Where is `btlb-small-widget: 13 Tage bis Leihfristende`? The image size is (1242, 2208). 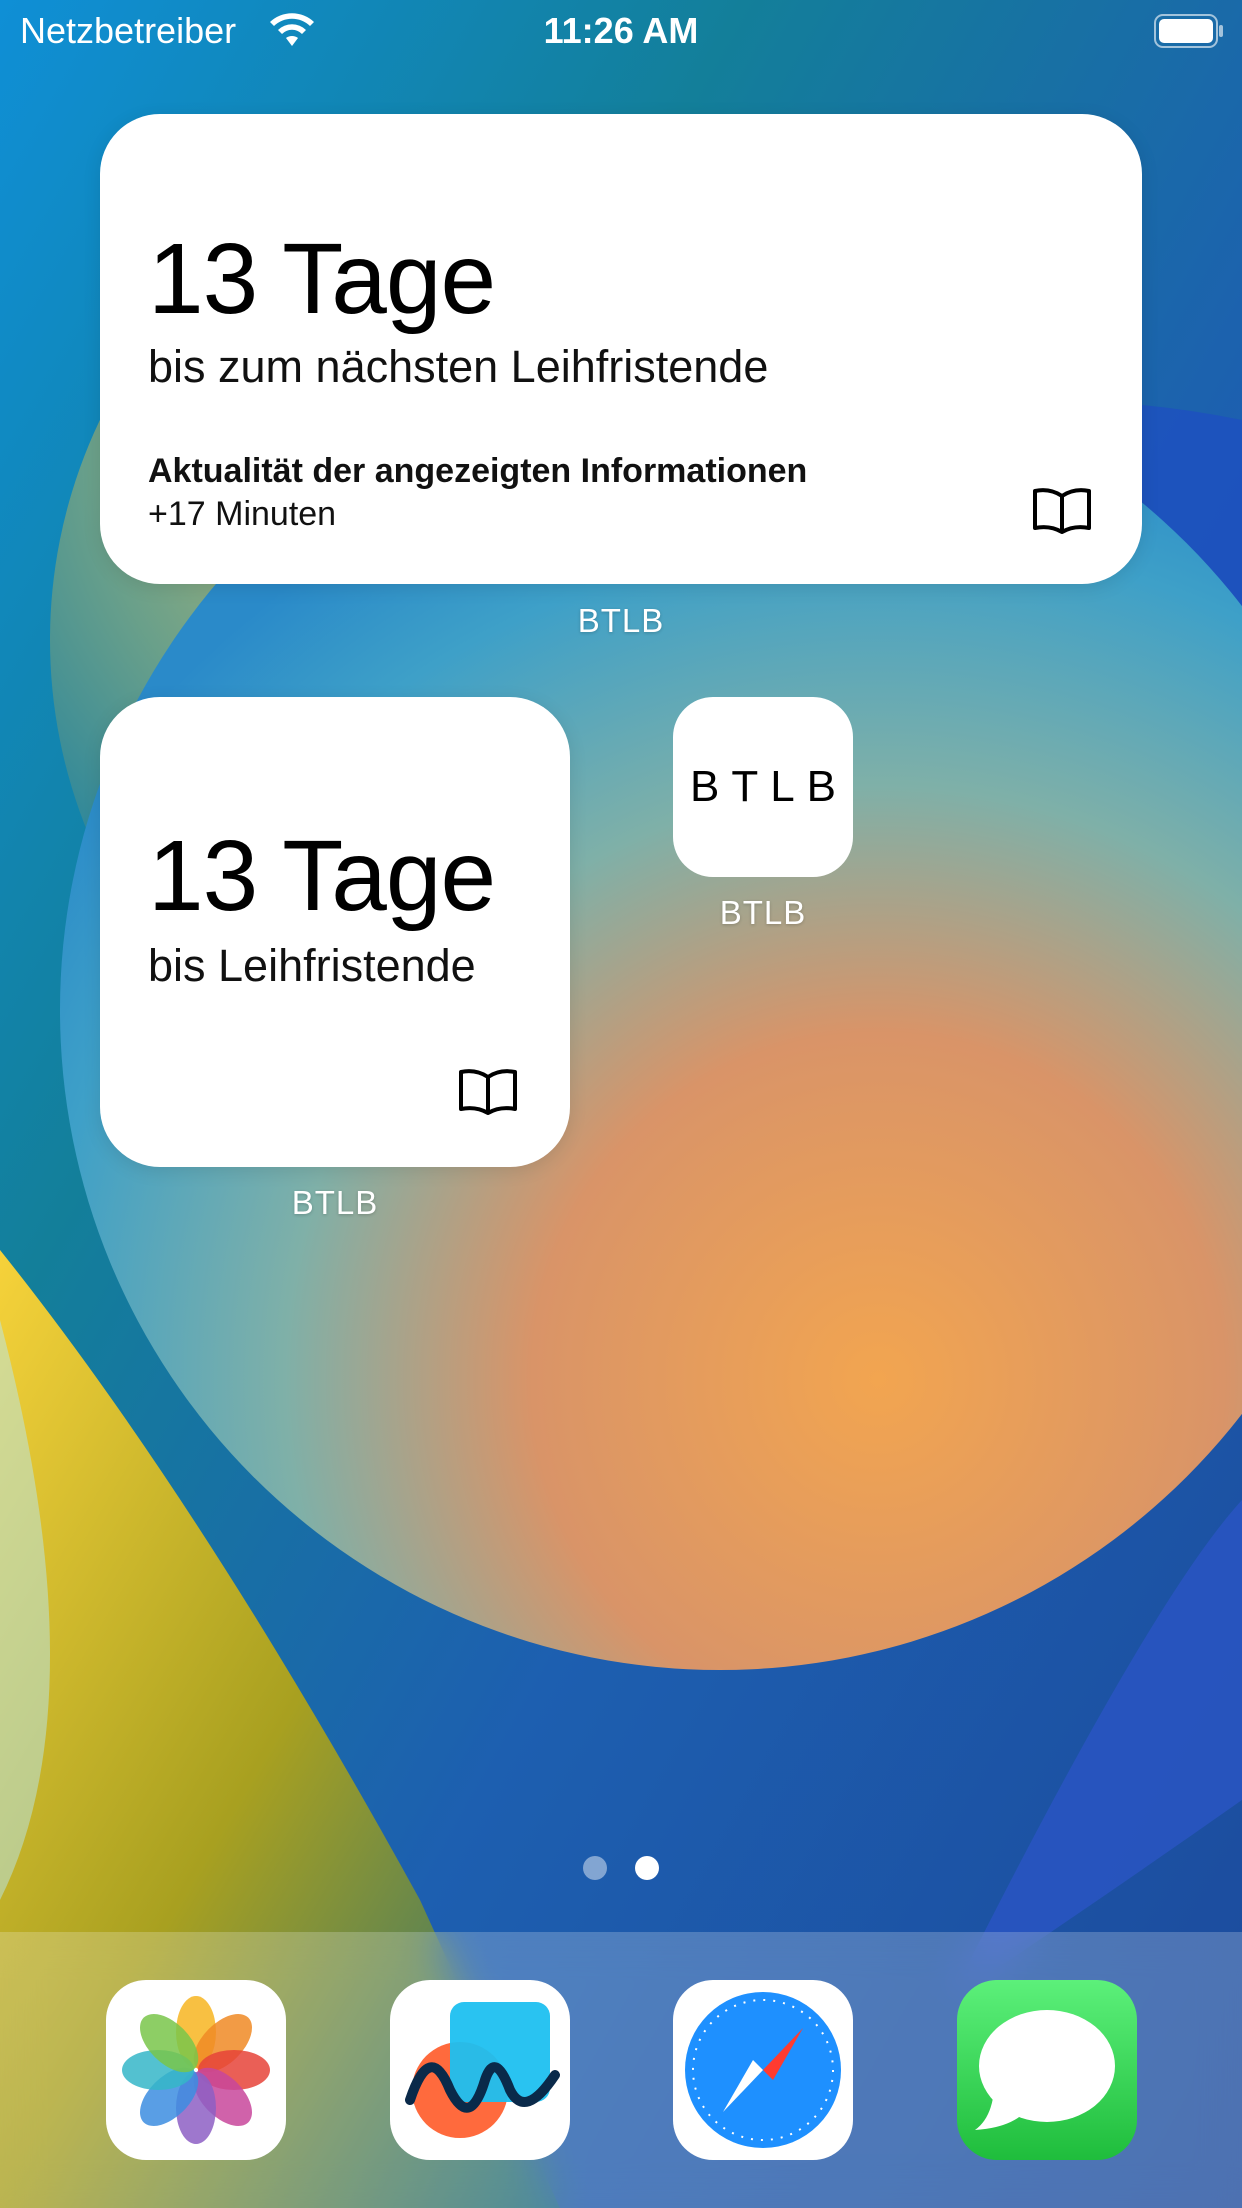 btlb-small-widget: 13 Tage bis Leihfristende is located at coordinates (335, 932).